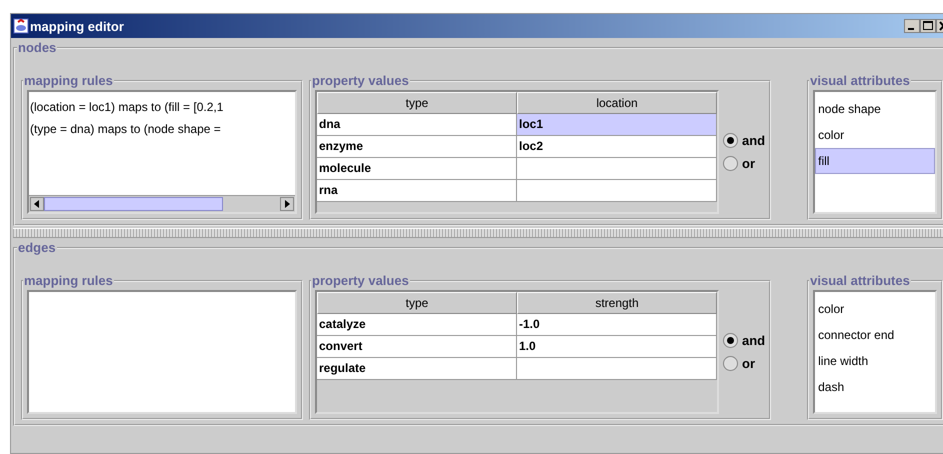 The width and height of the screenshot is (943, 454). I want to click on table-cell: regulate, so click(417, 369).